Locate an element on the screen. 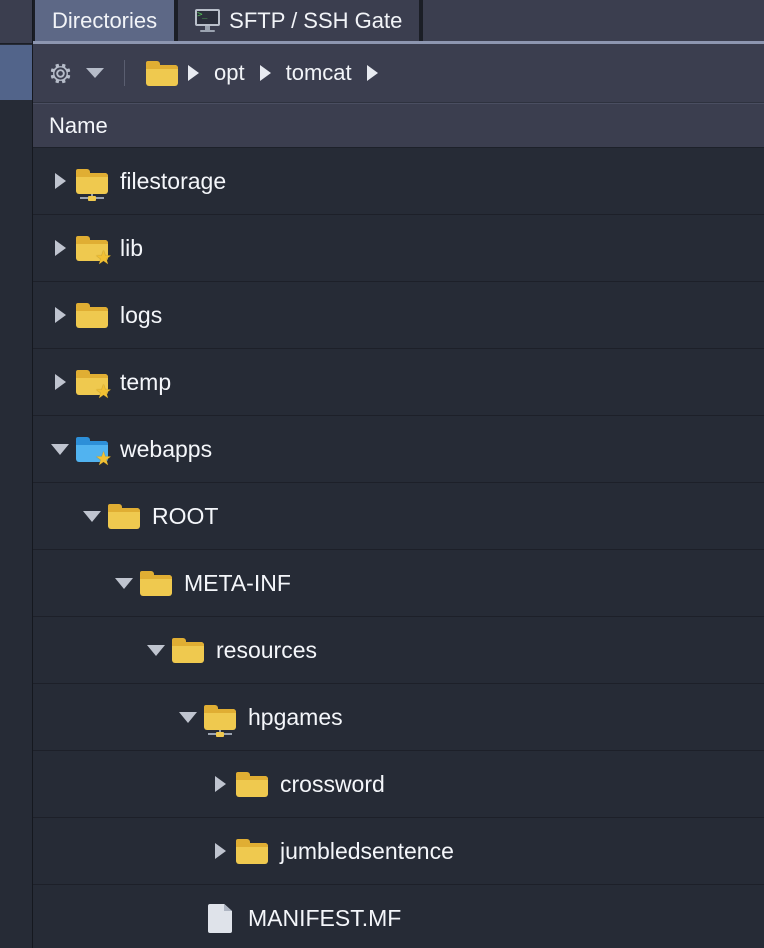 This screenshot has width=764, height=948. breadcrumb: opt tomcat is located at coordinates (266, 73).